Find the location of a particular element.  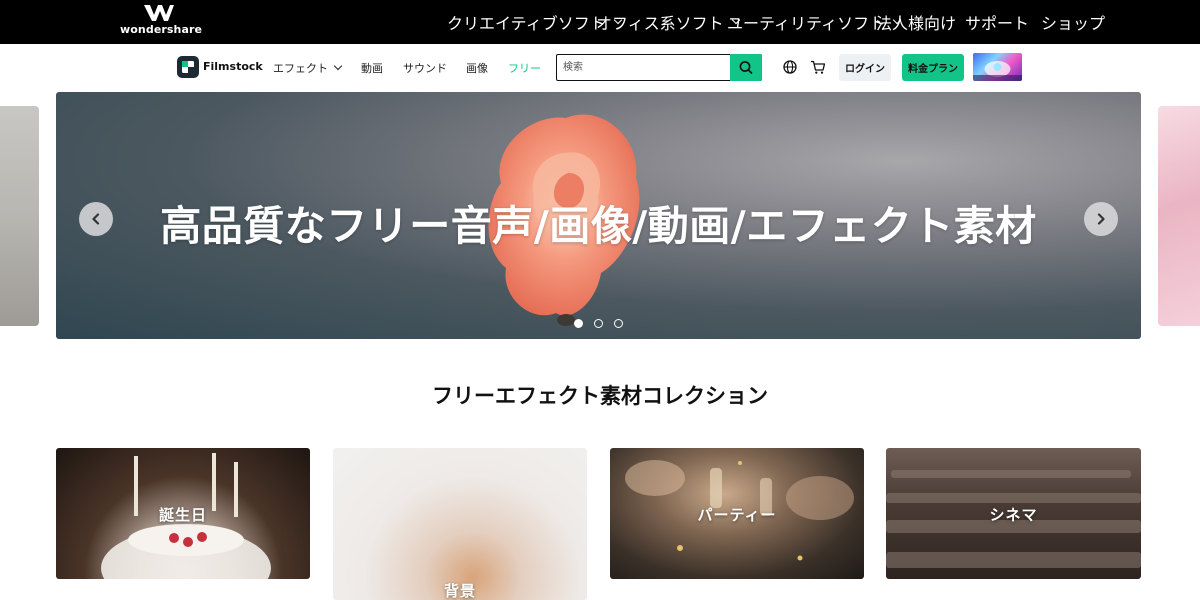

subnav-label: 画像 is located at coordinates (477, 68).